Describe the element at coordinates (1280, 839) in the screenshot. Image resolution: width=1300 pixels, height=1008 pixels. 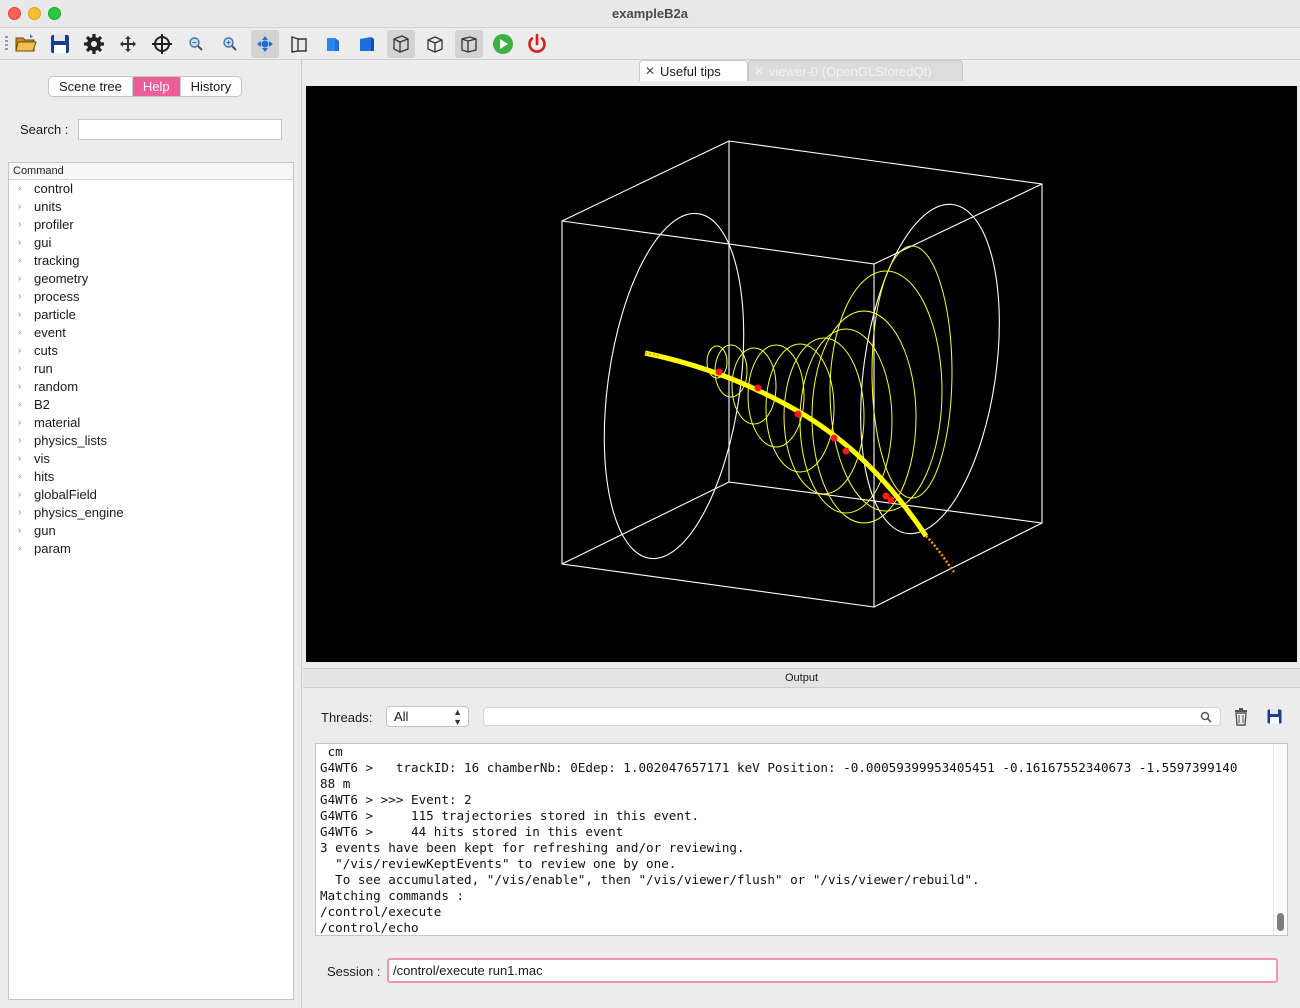
I see `output-scrollbar` at that location.